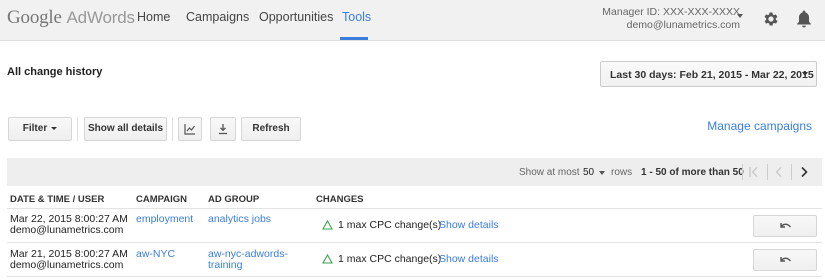 The image size is (825, 280). What do you see at coordinates (161, 199) in the screenshot?
I see `column-header-campaign: CAMPAIGN` at bounding box center [161, 199].